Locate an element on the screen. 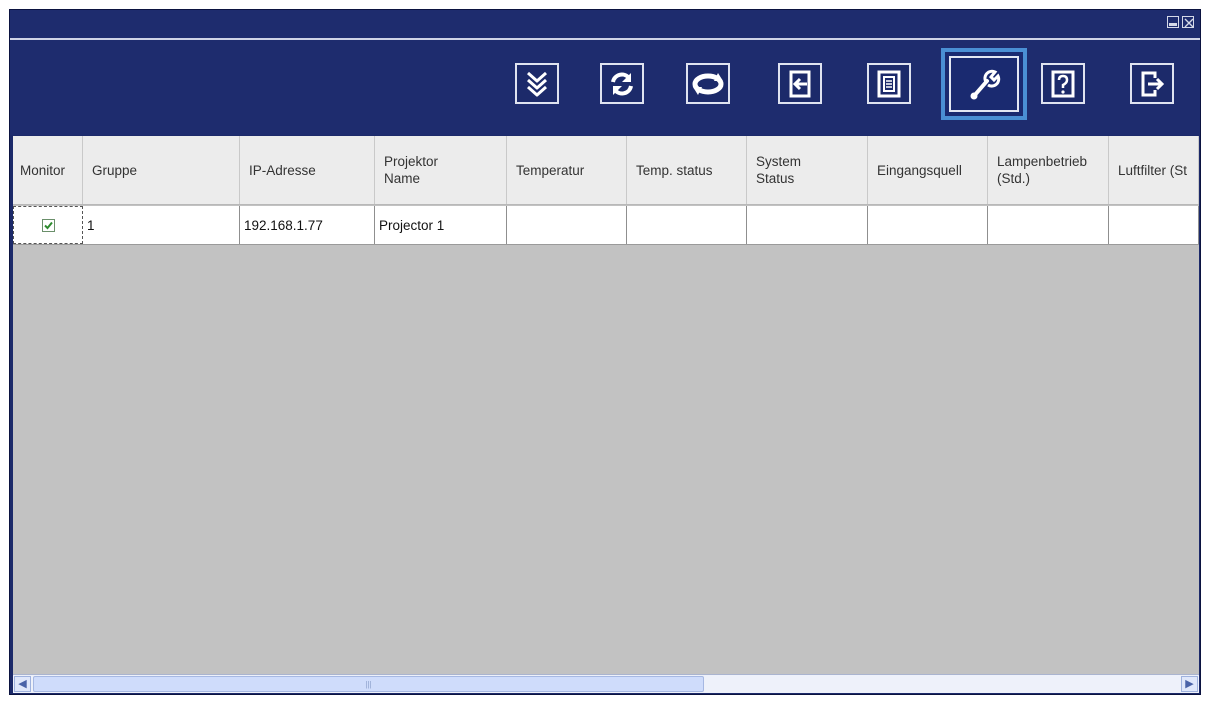  column-header-luftfilter: Luftfilter (St is located at coordinates (1154, 170).